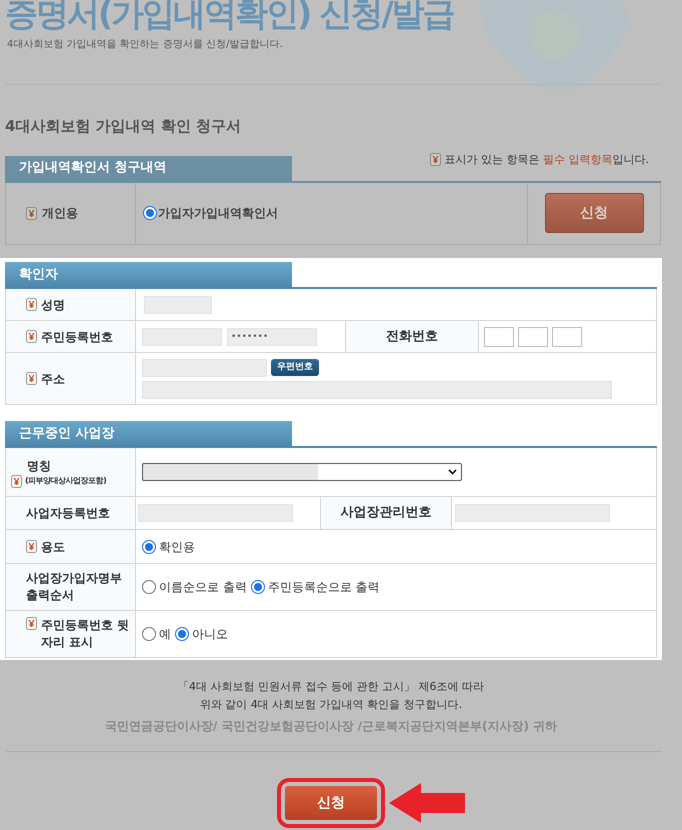 This screenshot has width=682, height=830. I want to click on field-label: 성명, so click(53, 305).